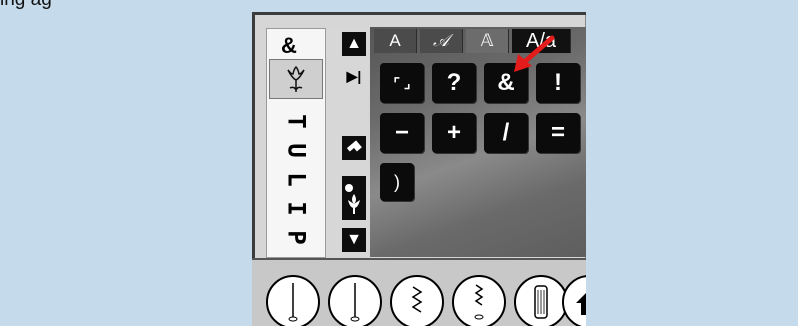  Describe the element at coordinates (574, 300) in the screenshot. I see `home-button` at that location.